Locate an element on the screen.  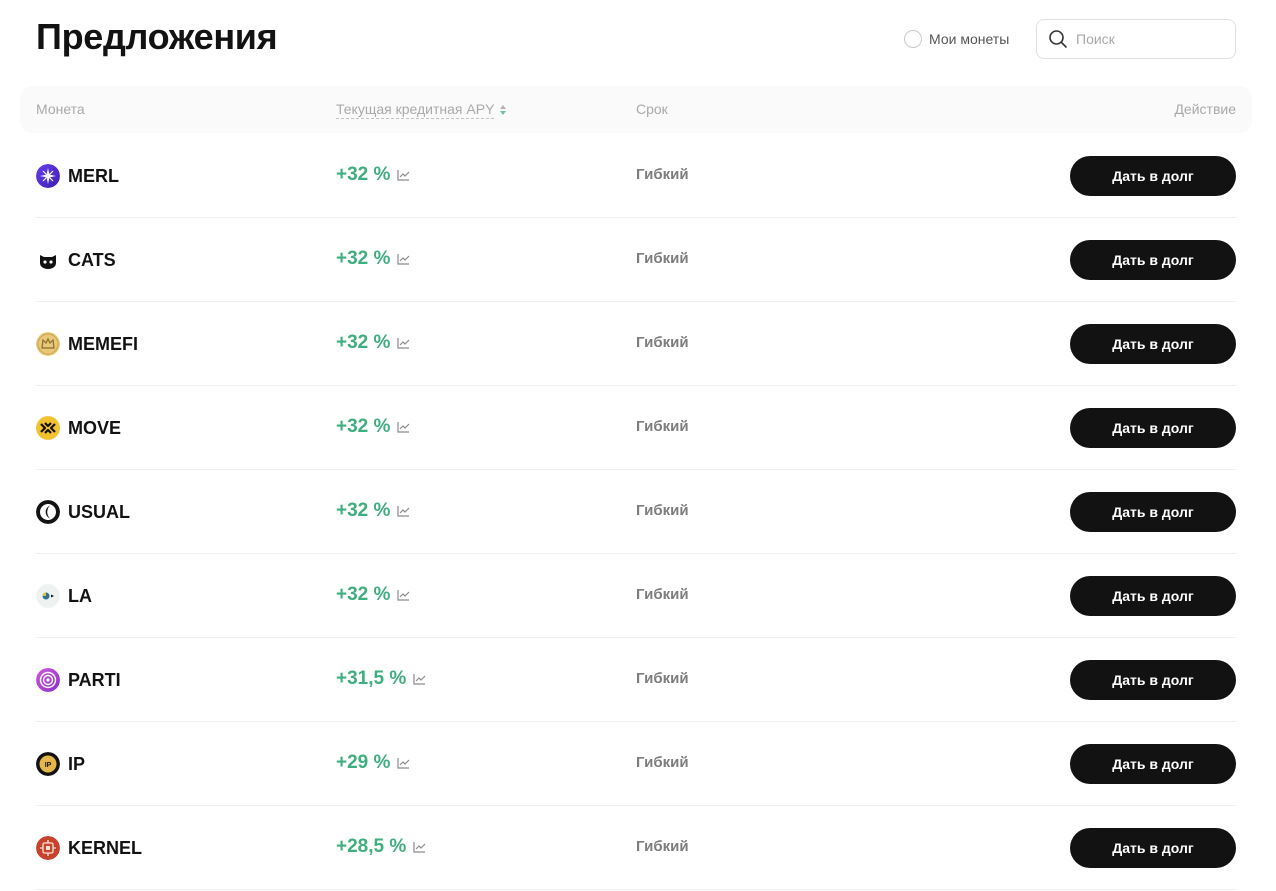
coin-cell: MOVE is located at coordinates (78, 428).